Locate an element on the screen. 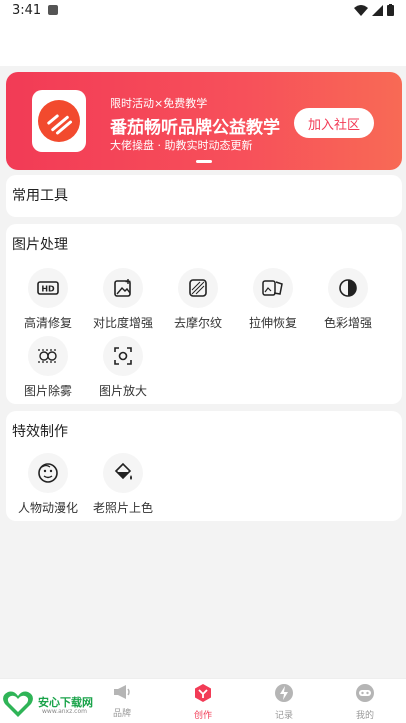 The width and height of the screenshot is (406, 723). tool-contrast-enhance: 对比度增强 is located at coordinates (123, 299).